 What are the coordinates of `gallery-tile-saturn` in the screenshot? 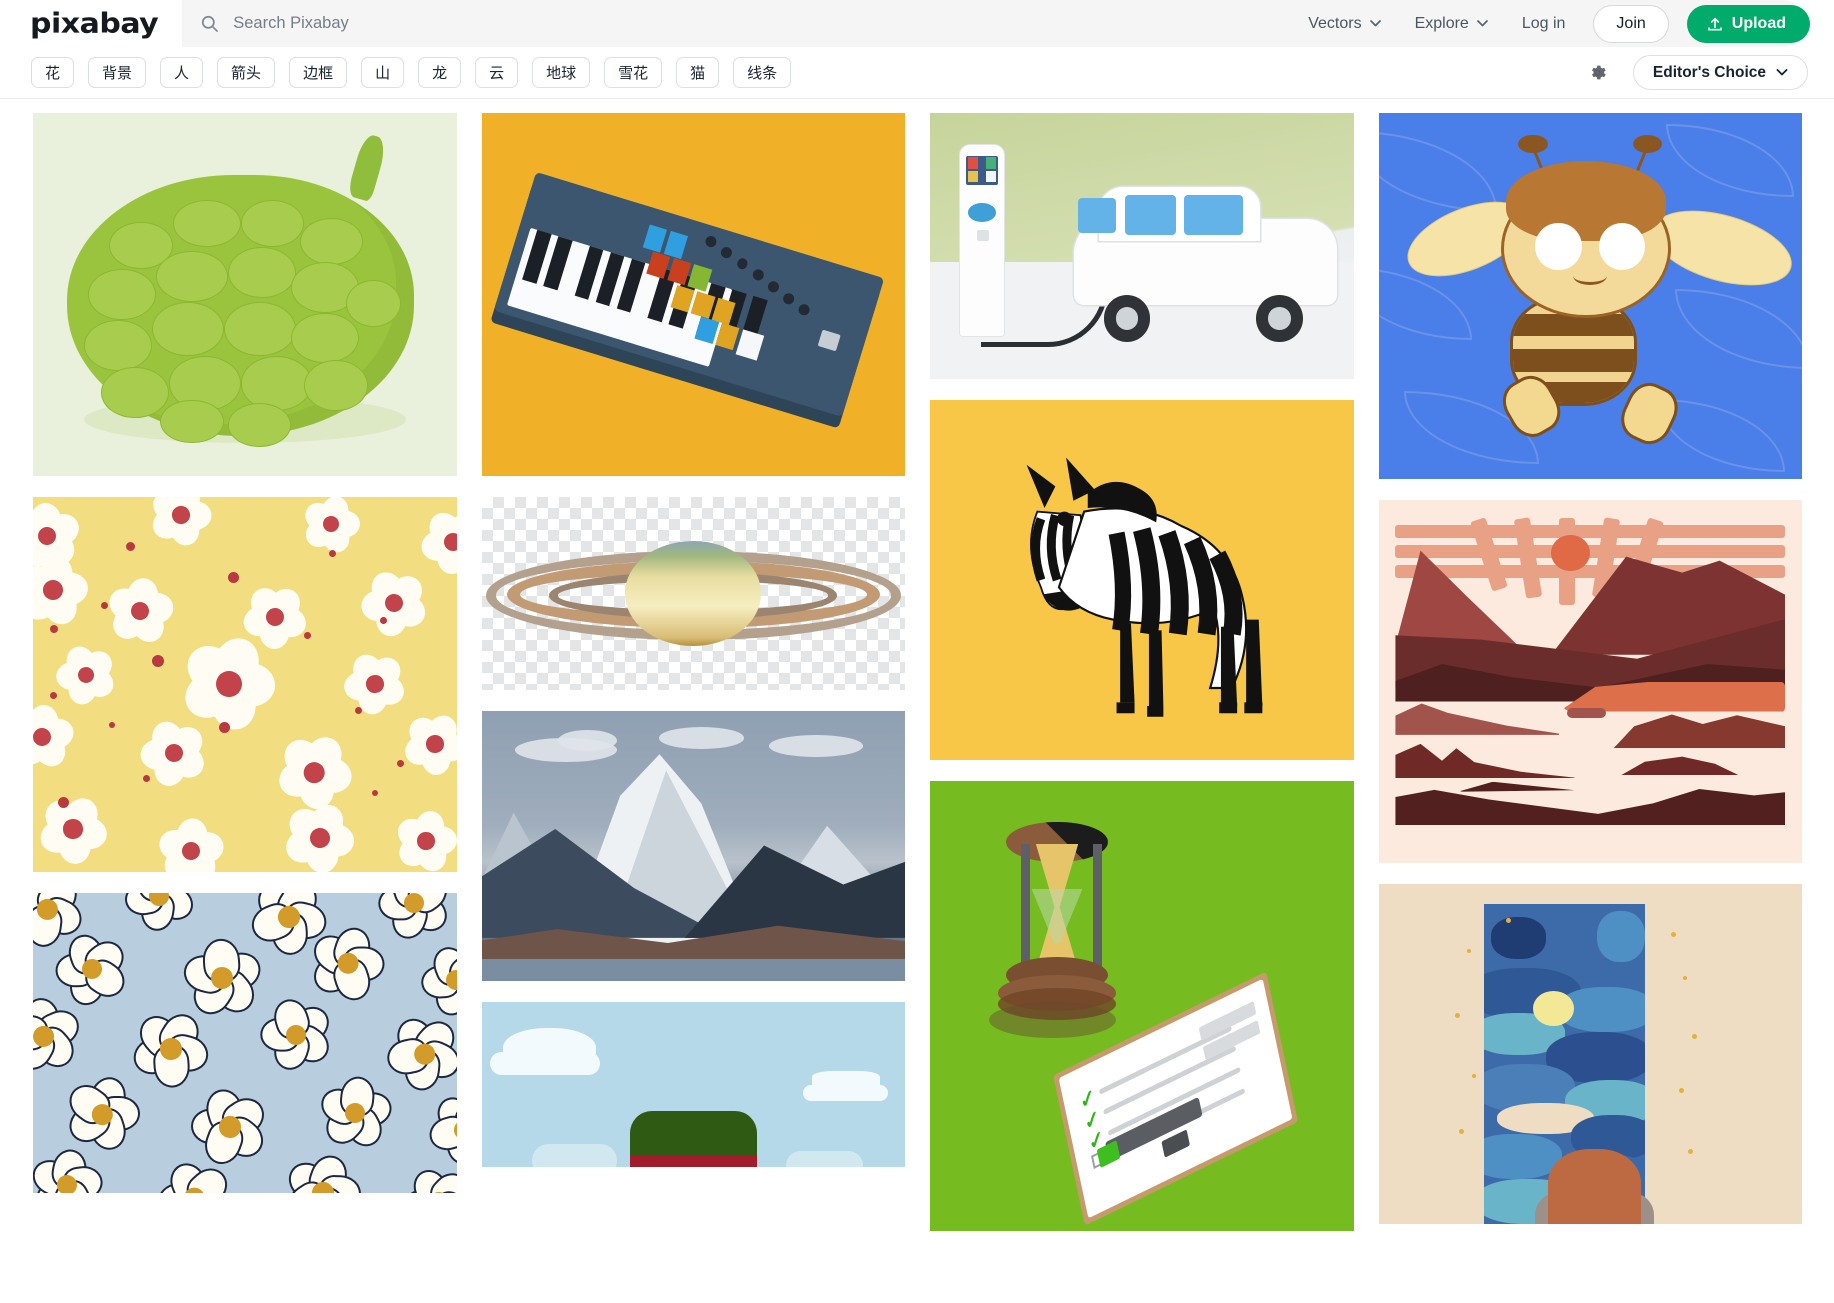 It's located at (693, 593).